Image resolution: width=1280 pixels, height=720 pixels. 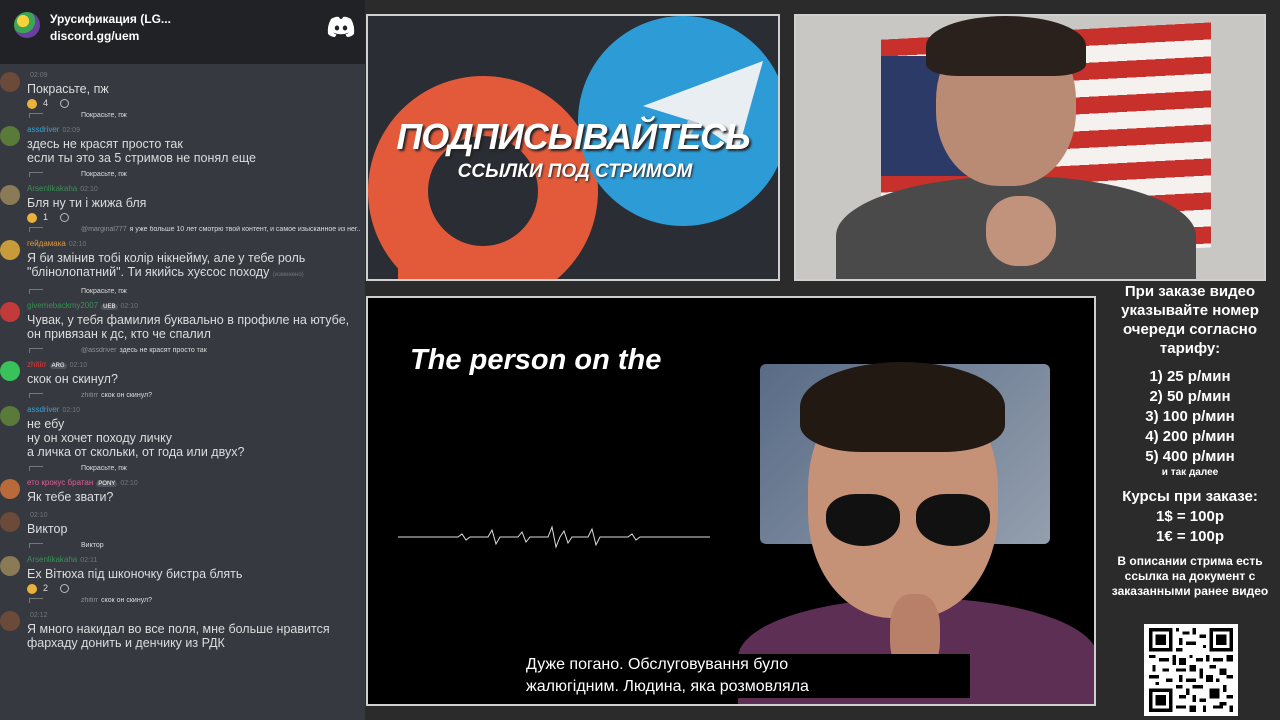 I want to click on timestamp: 02:12, so click(x=39, y=615).